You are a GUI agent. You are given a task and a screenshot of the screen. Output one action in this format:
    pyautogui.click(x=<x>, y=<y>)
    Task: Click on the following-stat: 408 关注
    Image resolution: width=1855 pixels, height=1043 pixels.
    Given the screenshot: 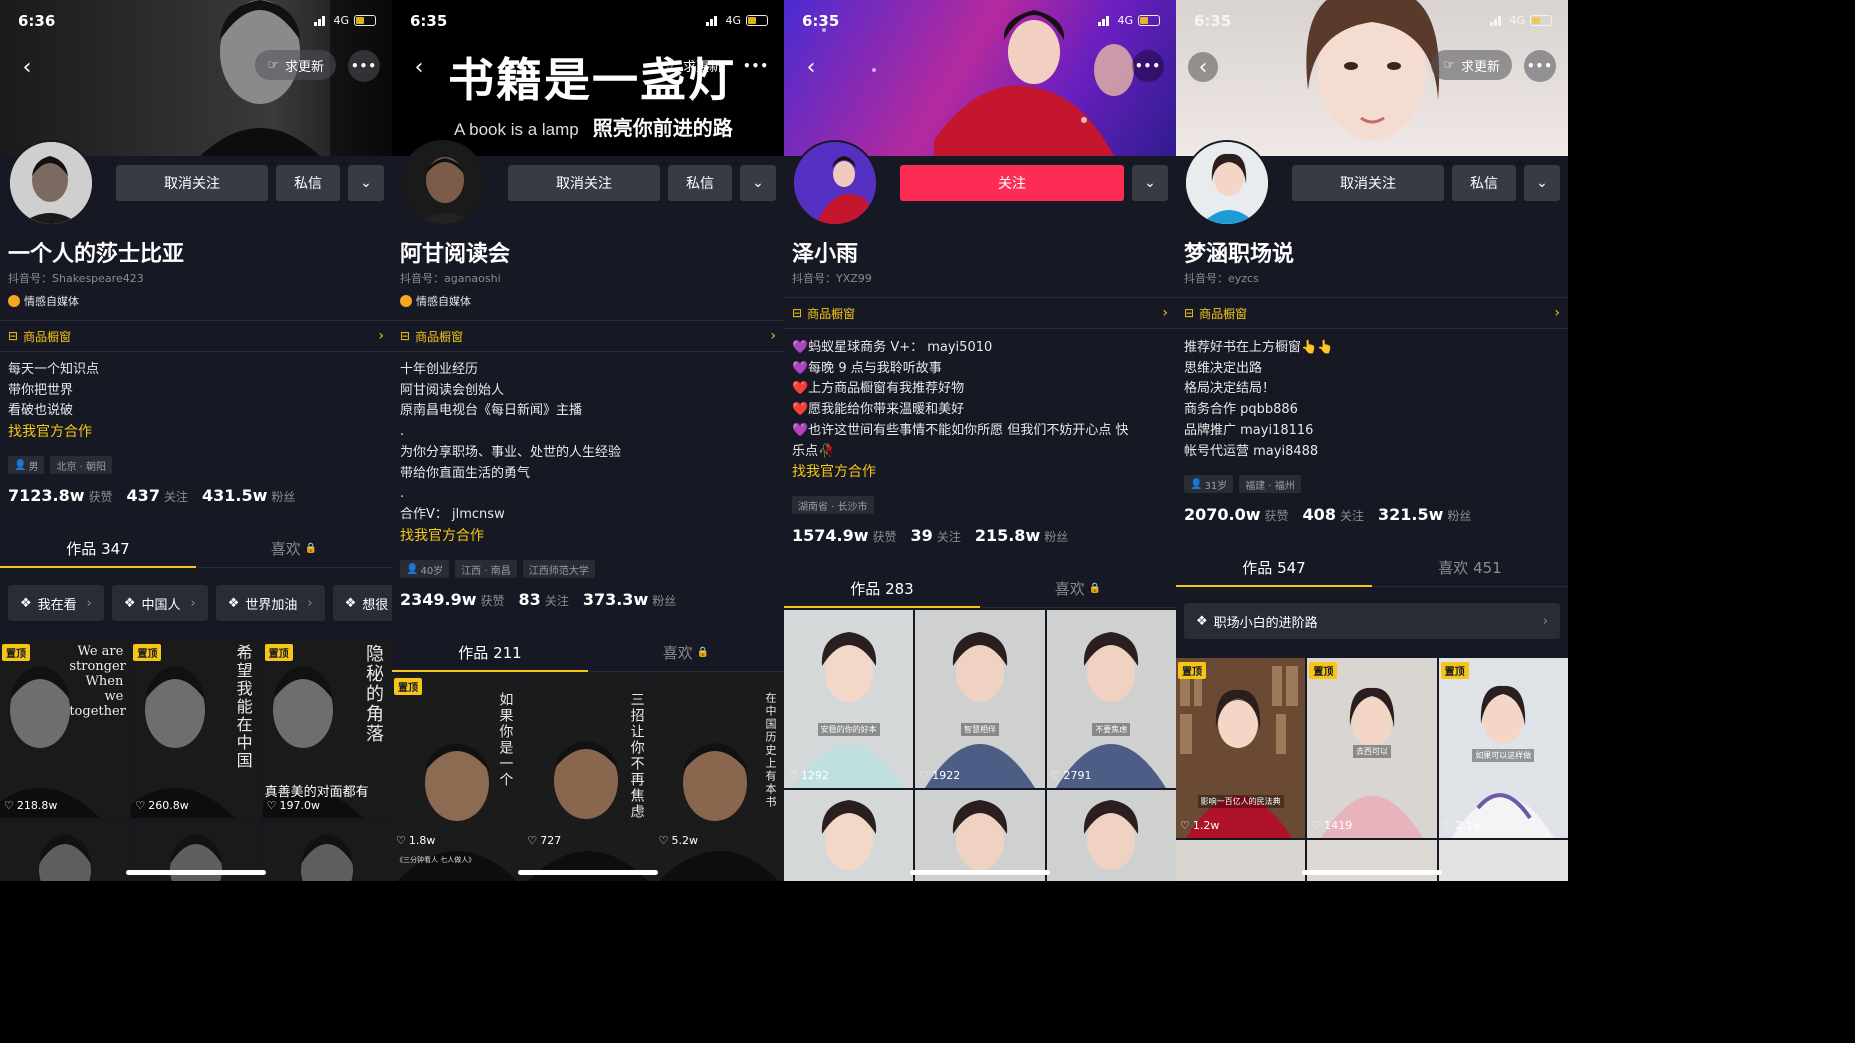 What is the action you would take?
    pyautogui.click(x=1333, y=514)
    